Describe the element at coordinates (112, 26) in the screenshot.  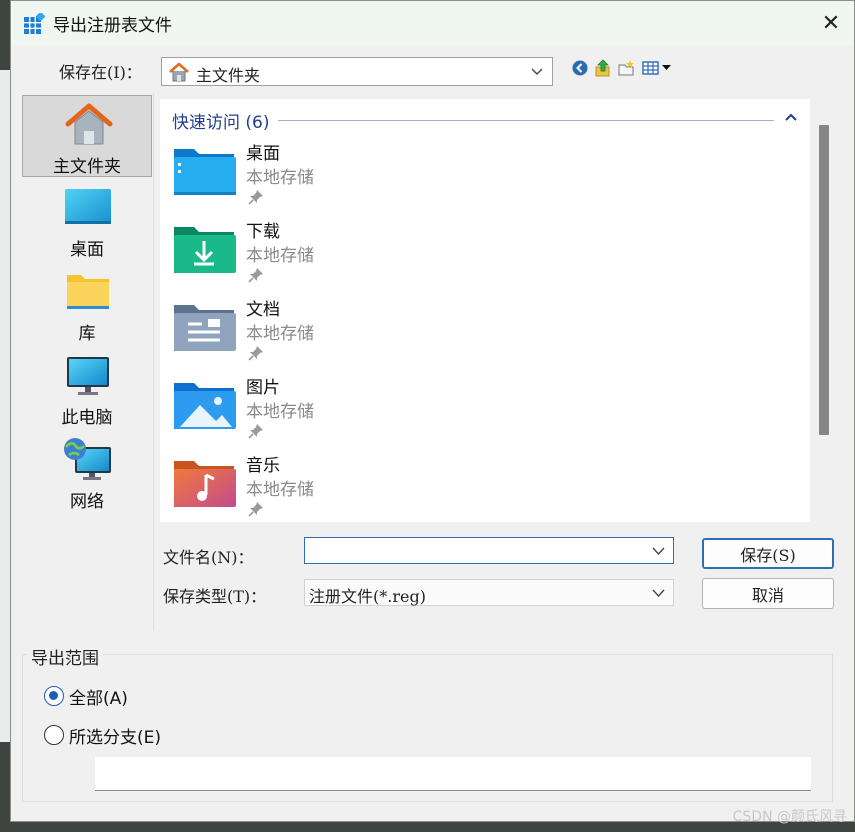
I see `window-title: 导出注册表文件` at that location.